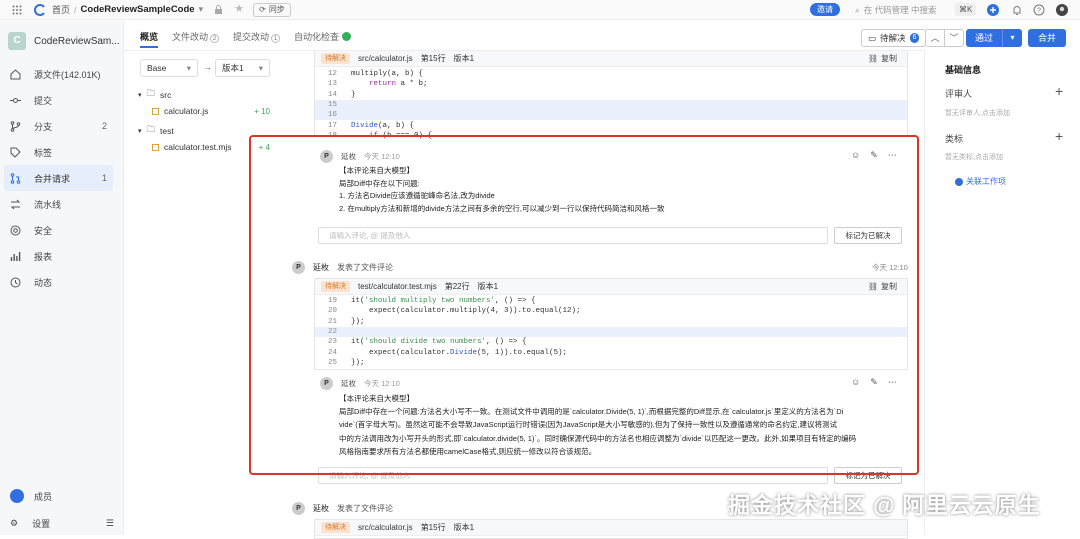 This screenshot has width=1080, height=539. I want to click on line-number: 12, so click(332, 74).